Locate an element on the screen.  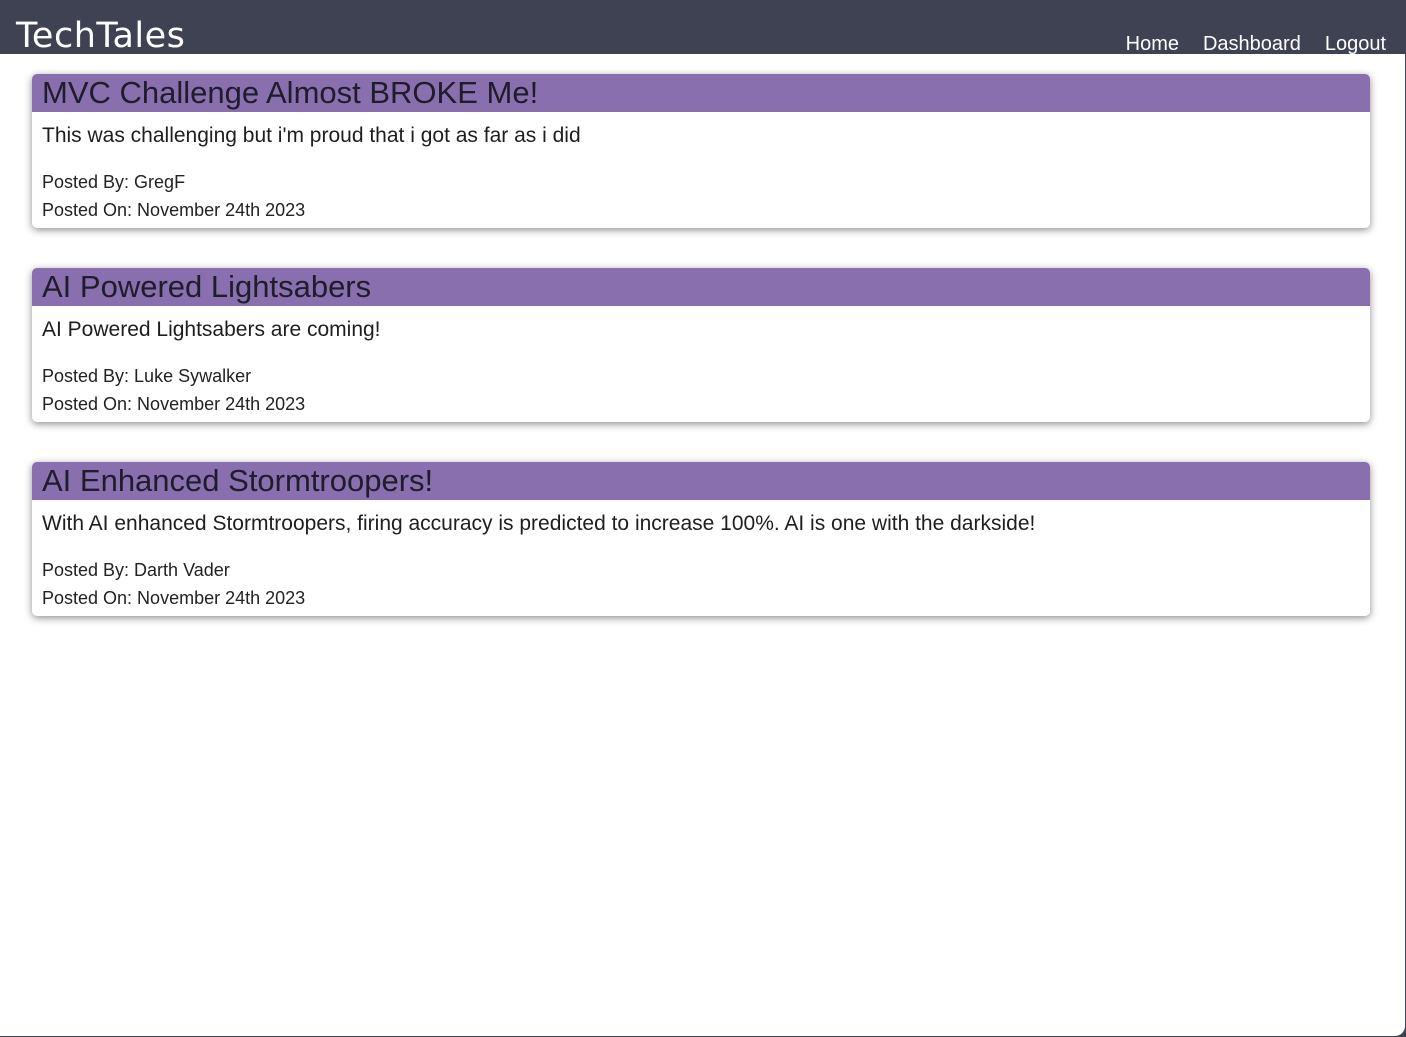
post-title: AI Powered Lightsabers is located at coordinates (701, 287).